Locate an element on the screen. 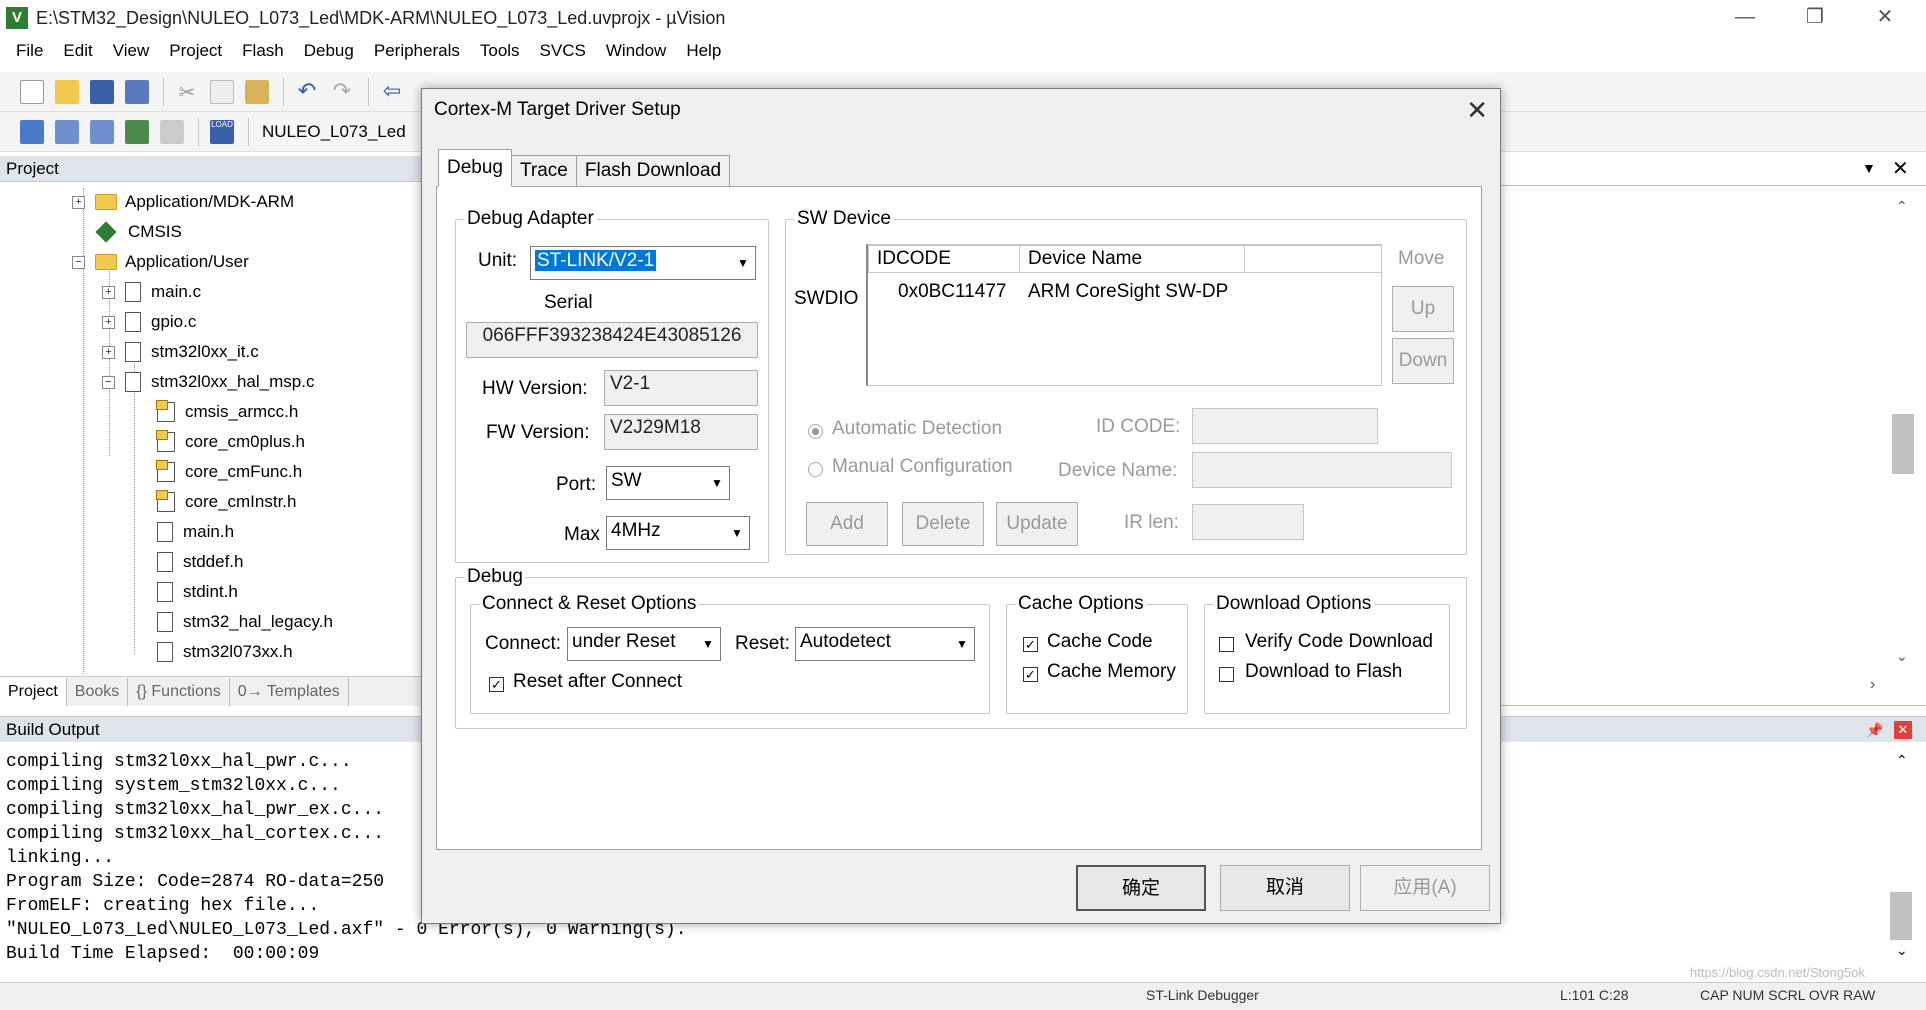  unit-select: ST-LINK/V2-1 ▼ is located at coordinates (643, 263).